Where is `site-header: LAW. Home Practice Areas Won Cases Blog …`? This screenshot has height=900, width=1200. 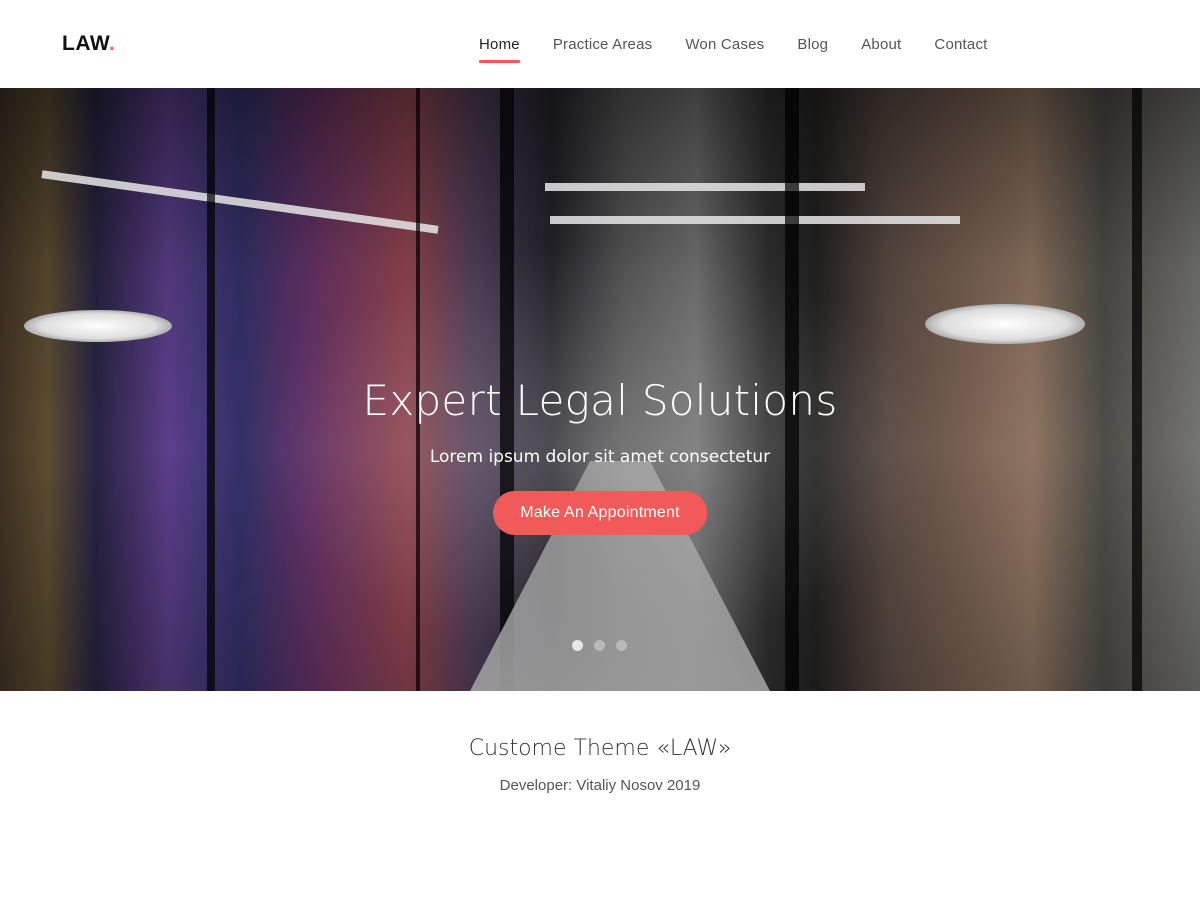
site-header: LAW. Home Practice Areas Won Cases Blog … is located at coordinates (600, 44).